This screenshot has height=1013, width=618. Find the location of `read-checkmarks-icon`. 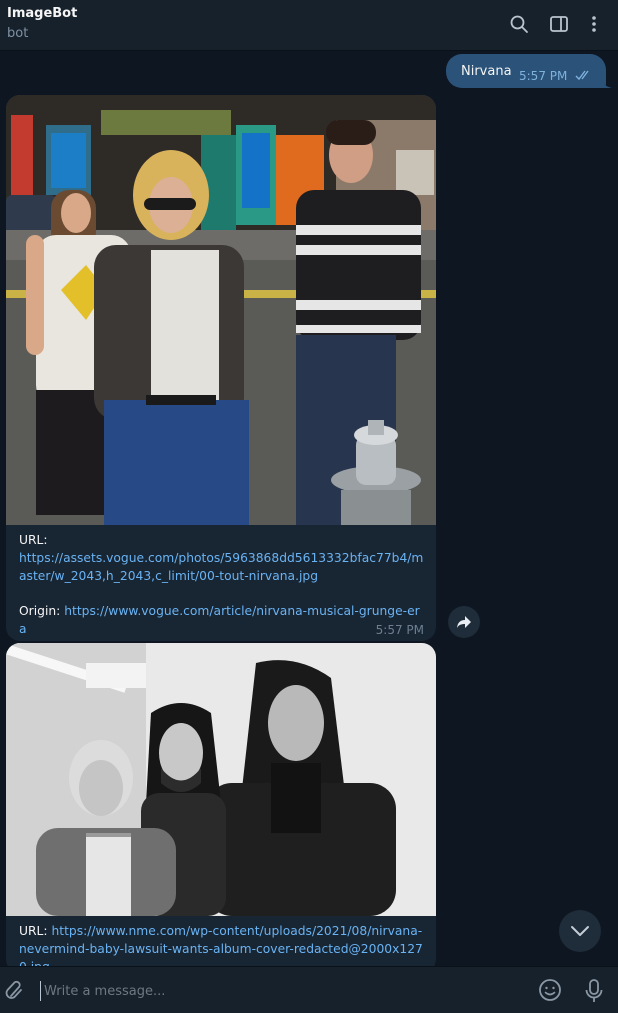

read-checkmarks-icon is located at coordinates (582, 75).